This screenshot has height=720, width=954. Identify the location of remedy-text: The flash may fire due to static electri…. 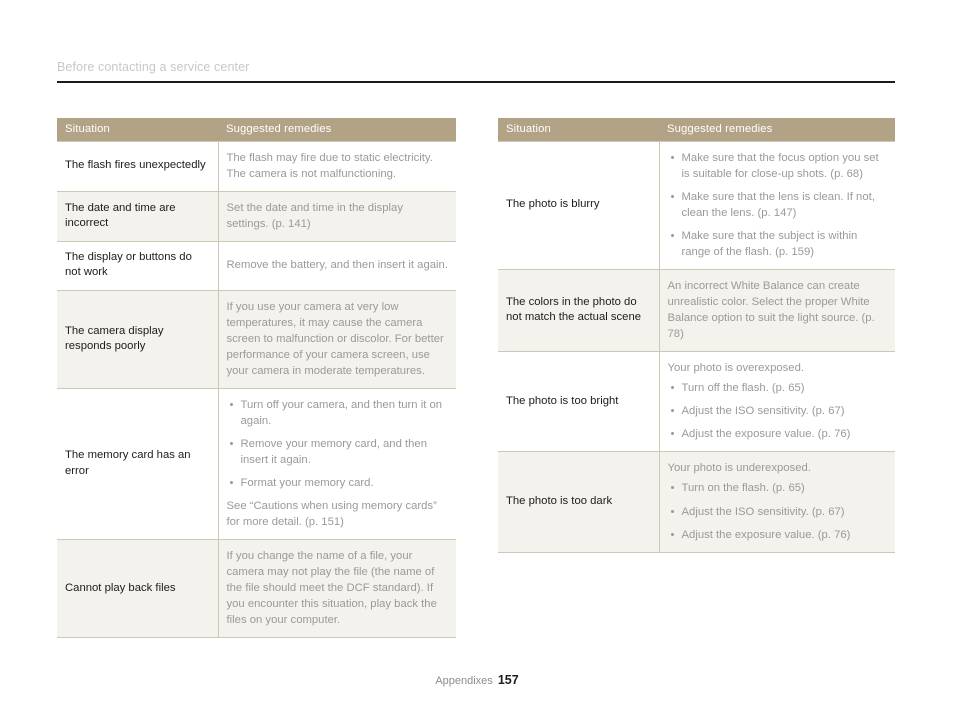
(329, 158).